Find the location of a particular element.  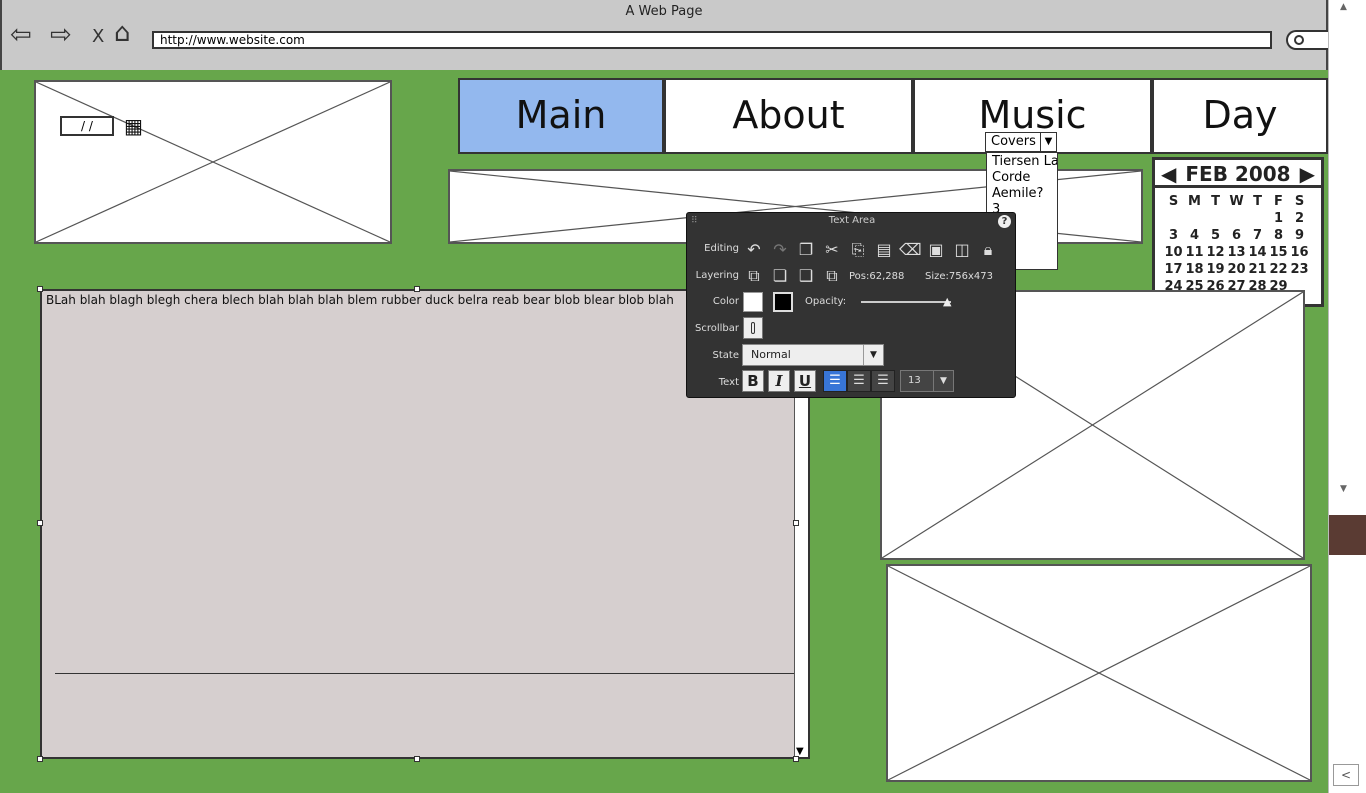

calendar-month: FEB 2008 is located at coordinates (1238, 174).